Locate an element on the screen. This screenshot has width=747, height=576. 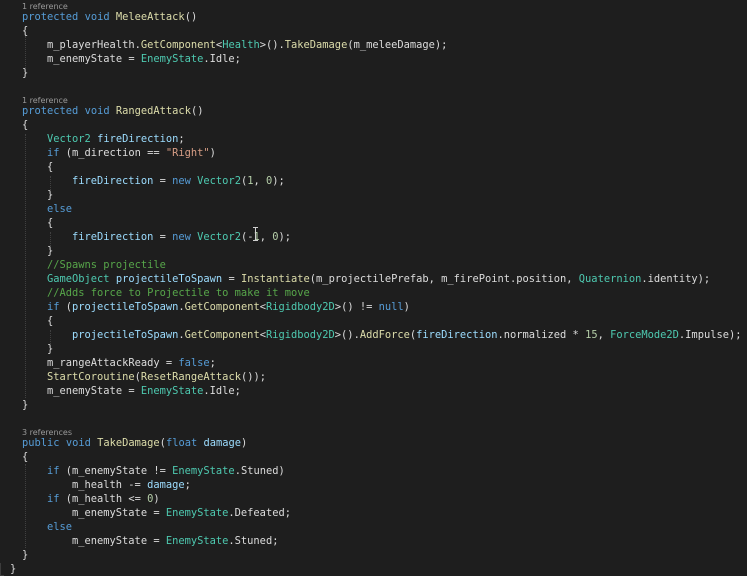
code-line: if (m_direction == "Right") is located at coordinates (131, 153).